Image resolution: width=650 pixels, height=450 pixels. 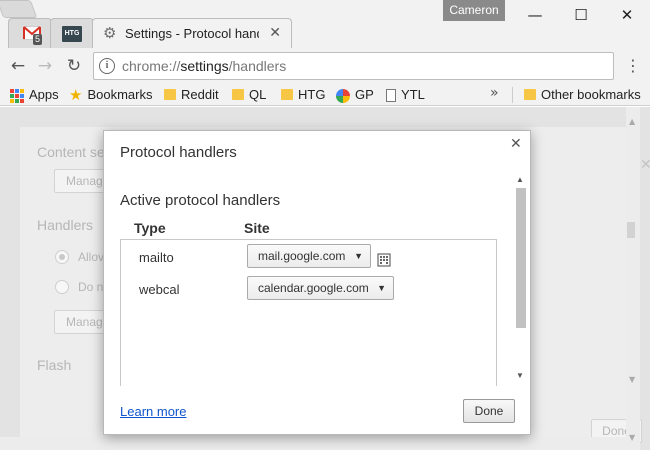 I want to click on close-icon: ✕, so click(x=275, y=33).